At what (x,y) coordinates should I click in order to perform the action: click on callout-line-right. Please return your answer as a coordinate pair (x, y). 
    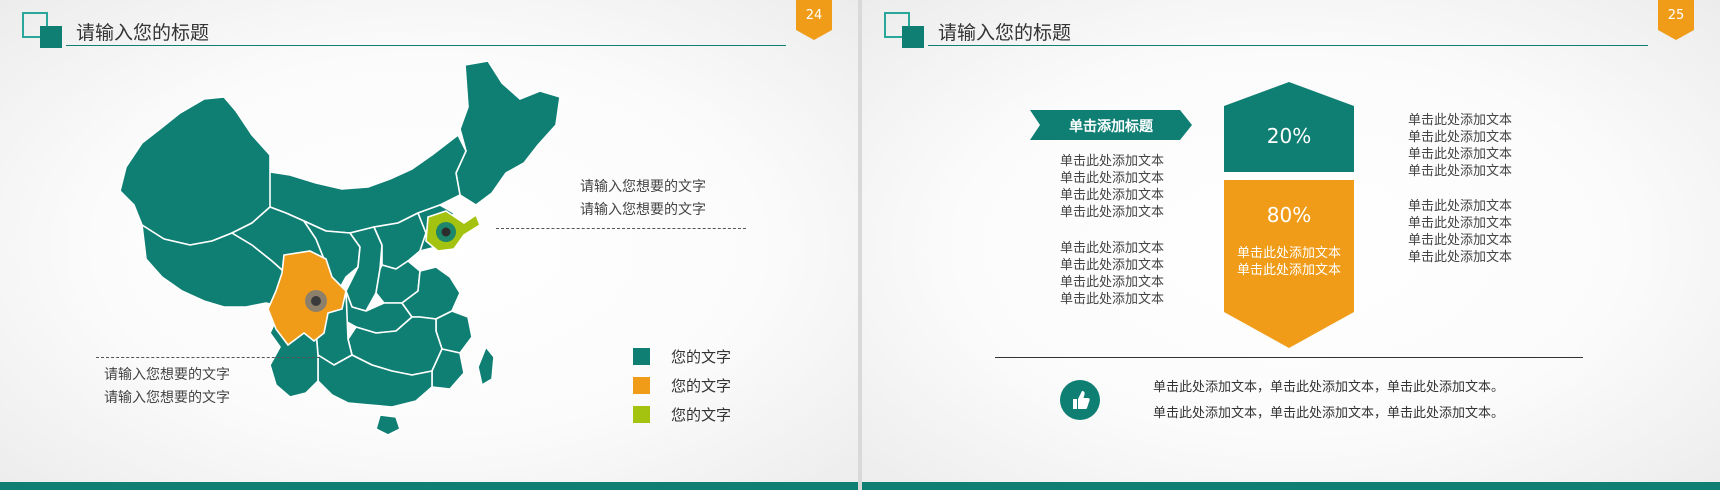
    Looking at the image, I should click on (621, 228).